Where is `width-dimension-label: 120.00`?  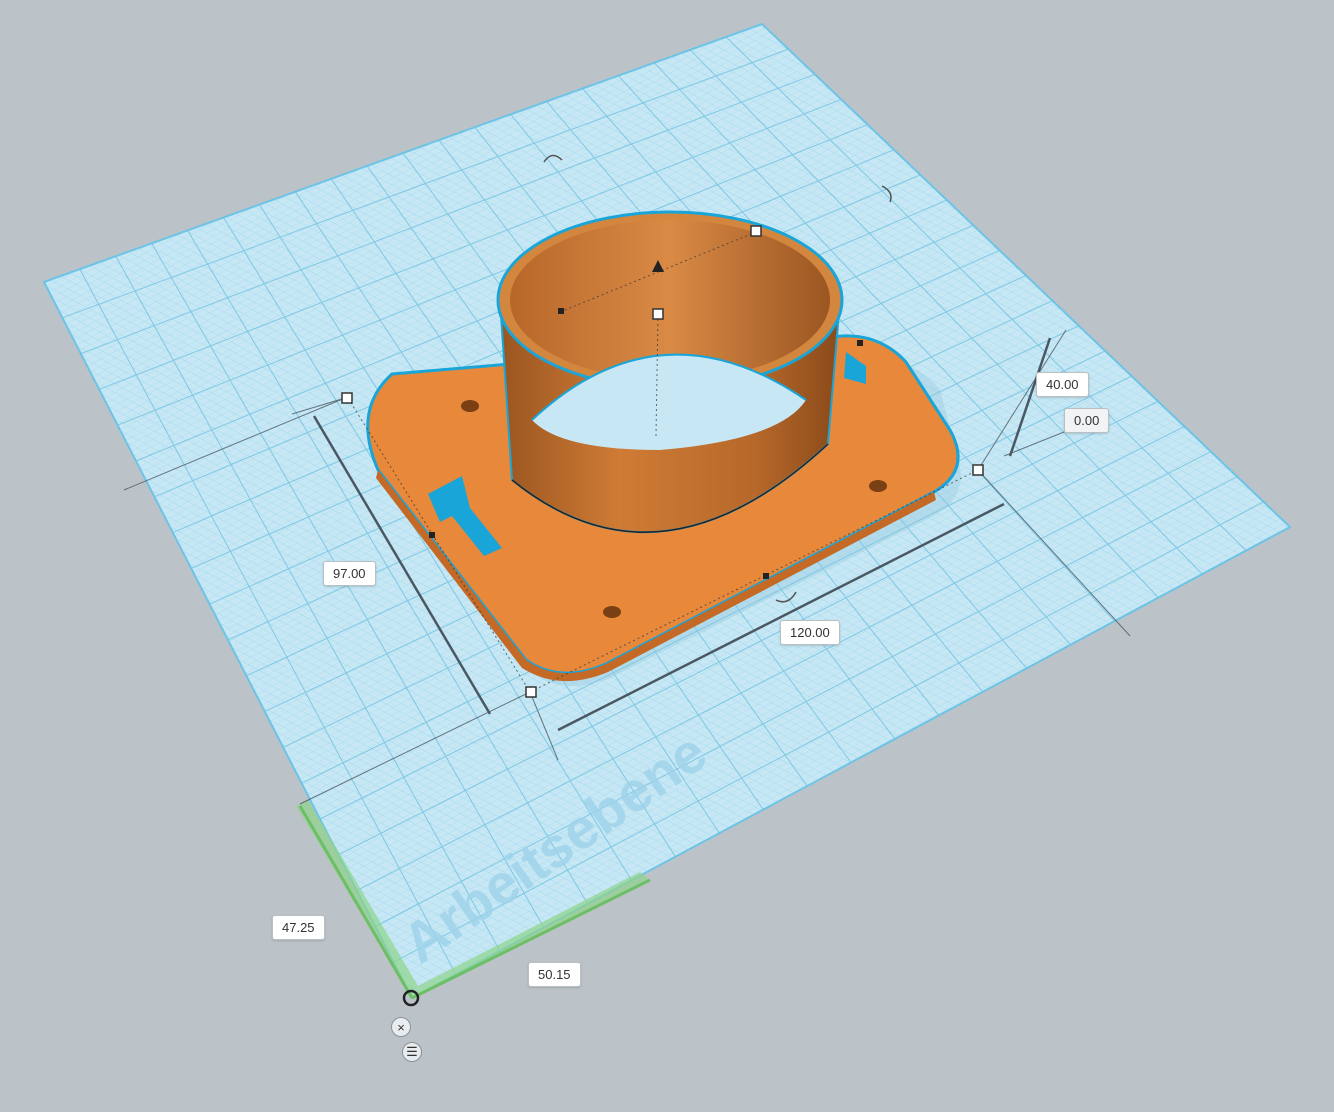
width-dimension-label: 120.00 is located at coordinates (810, 632).